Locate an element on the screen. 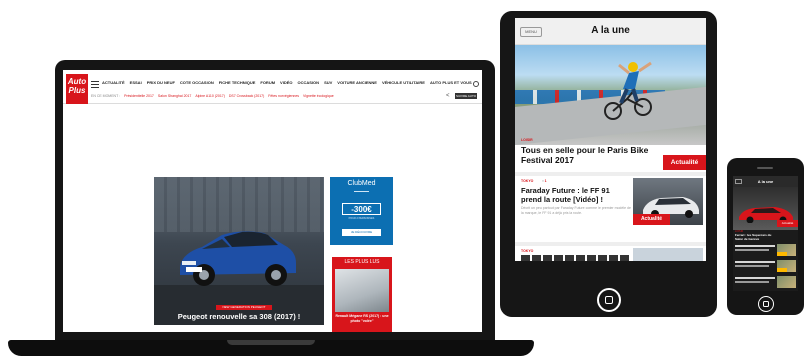 The width and height of the screenshot is (806, 358). lead-image is located at coordinates (610, 95).